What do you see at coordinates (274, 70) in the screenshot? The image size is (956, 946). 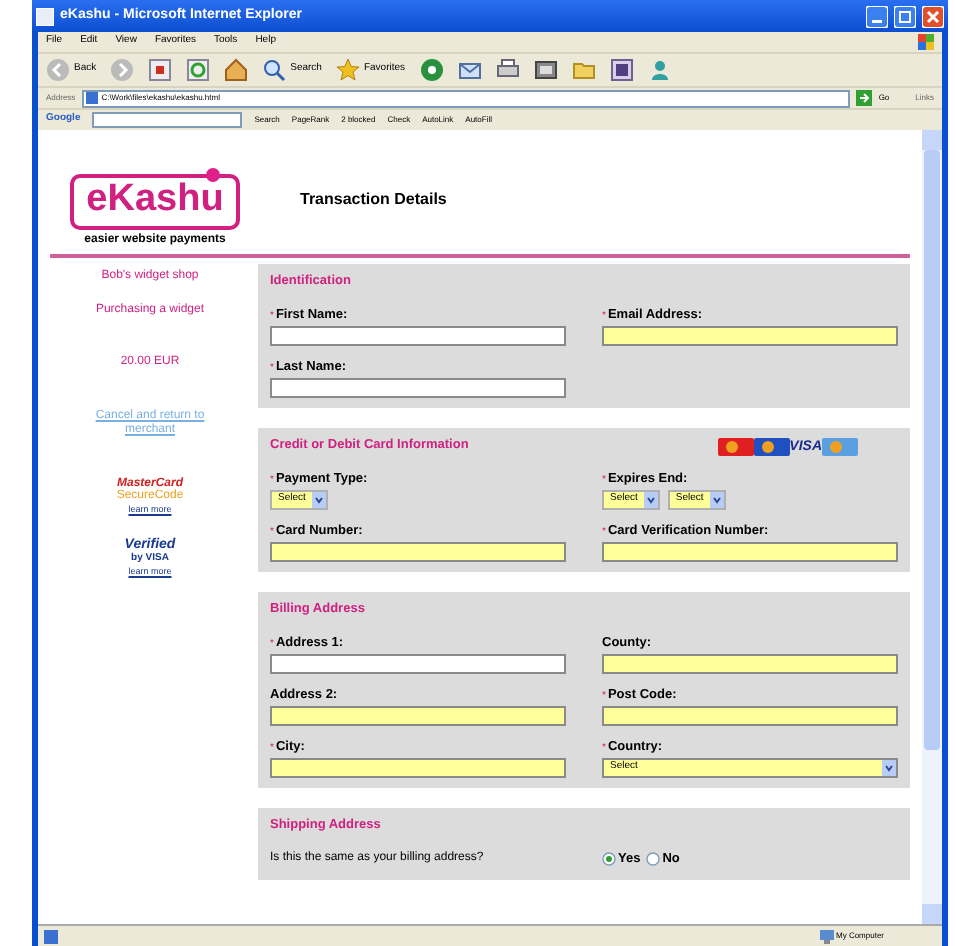 I see `search-icon` at bounding box center [274, 70].